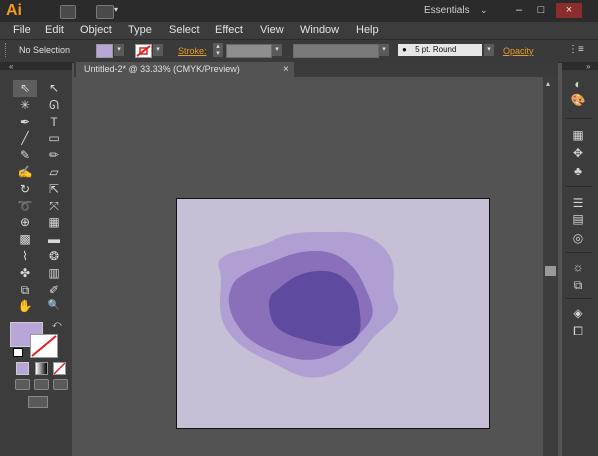  Describe the element at coordinates (384, 50) in the screenshot. I see `profile-chevron-icon: ▾` at that location.